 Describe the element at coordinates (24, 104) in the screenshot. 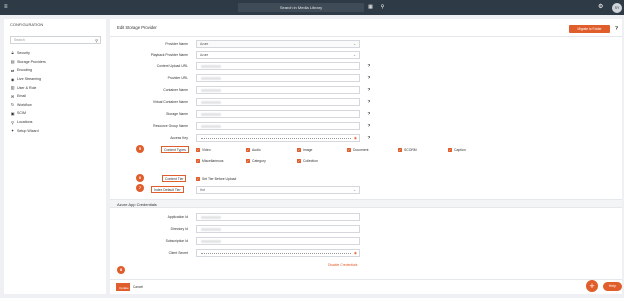

I see `sidebar-item-label: Workflow` at that location.